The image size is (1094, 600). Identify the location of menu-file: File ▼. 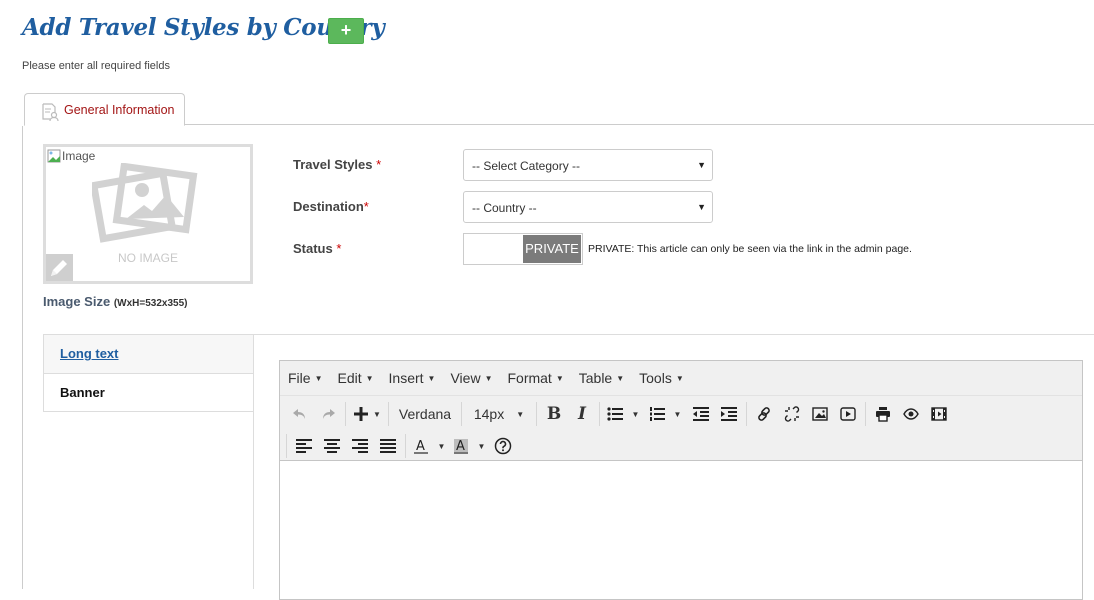
(305, 378).